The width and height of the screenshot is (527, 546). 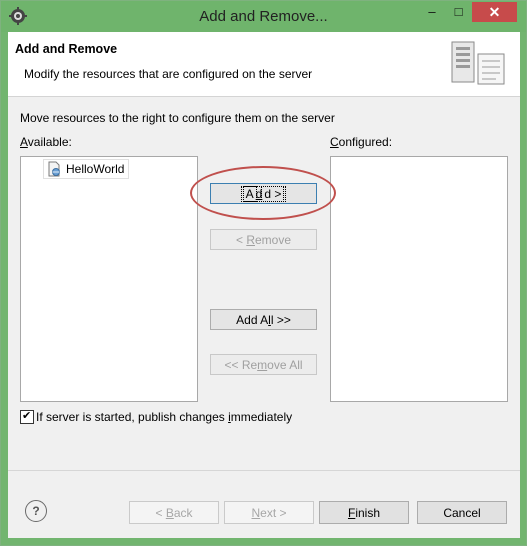 What do you see at coordinates (263, 364) in the screenshot?
I see `remove-all-button: << Remove All` at bounding box center [263, 364].